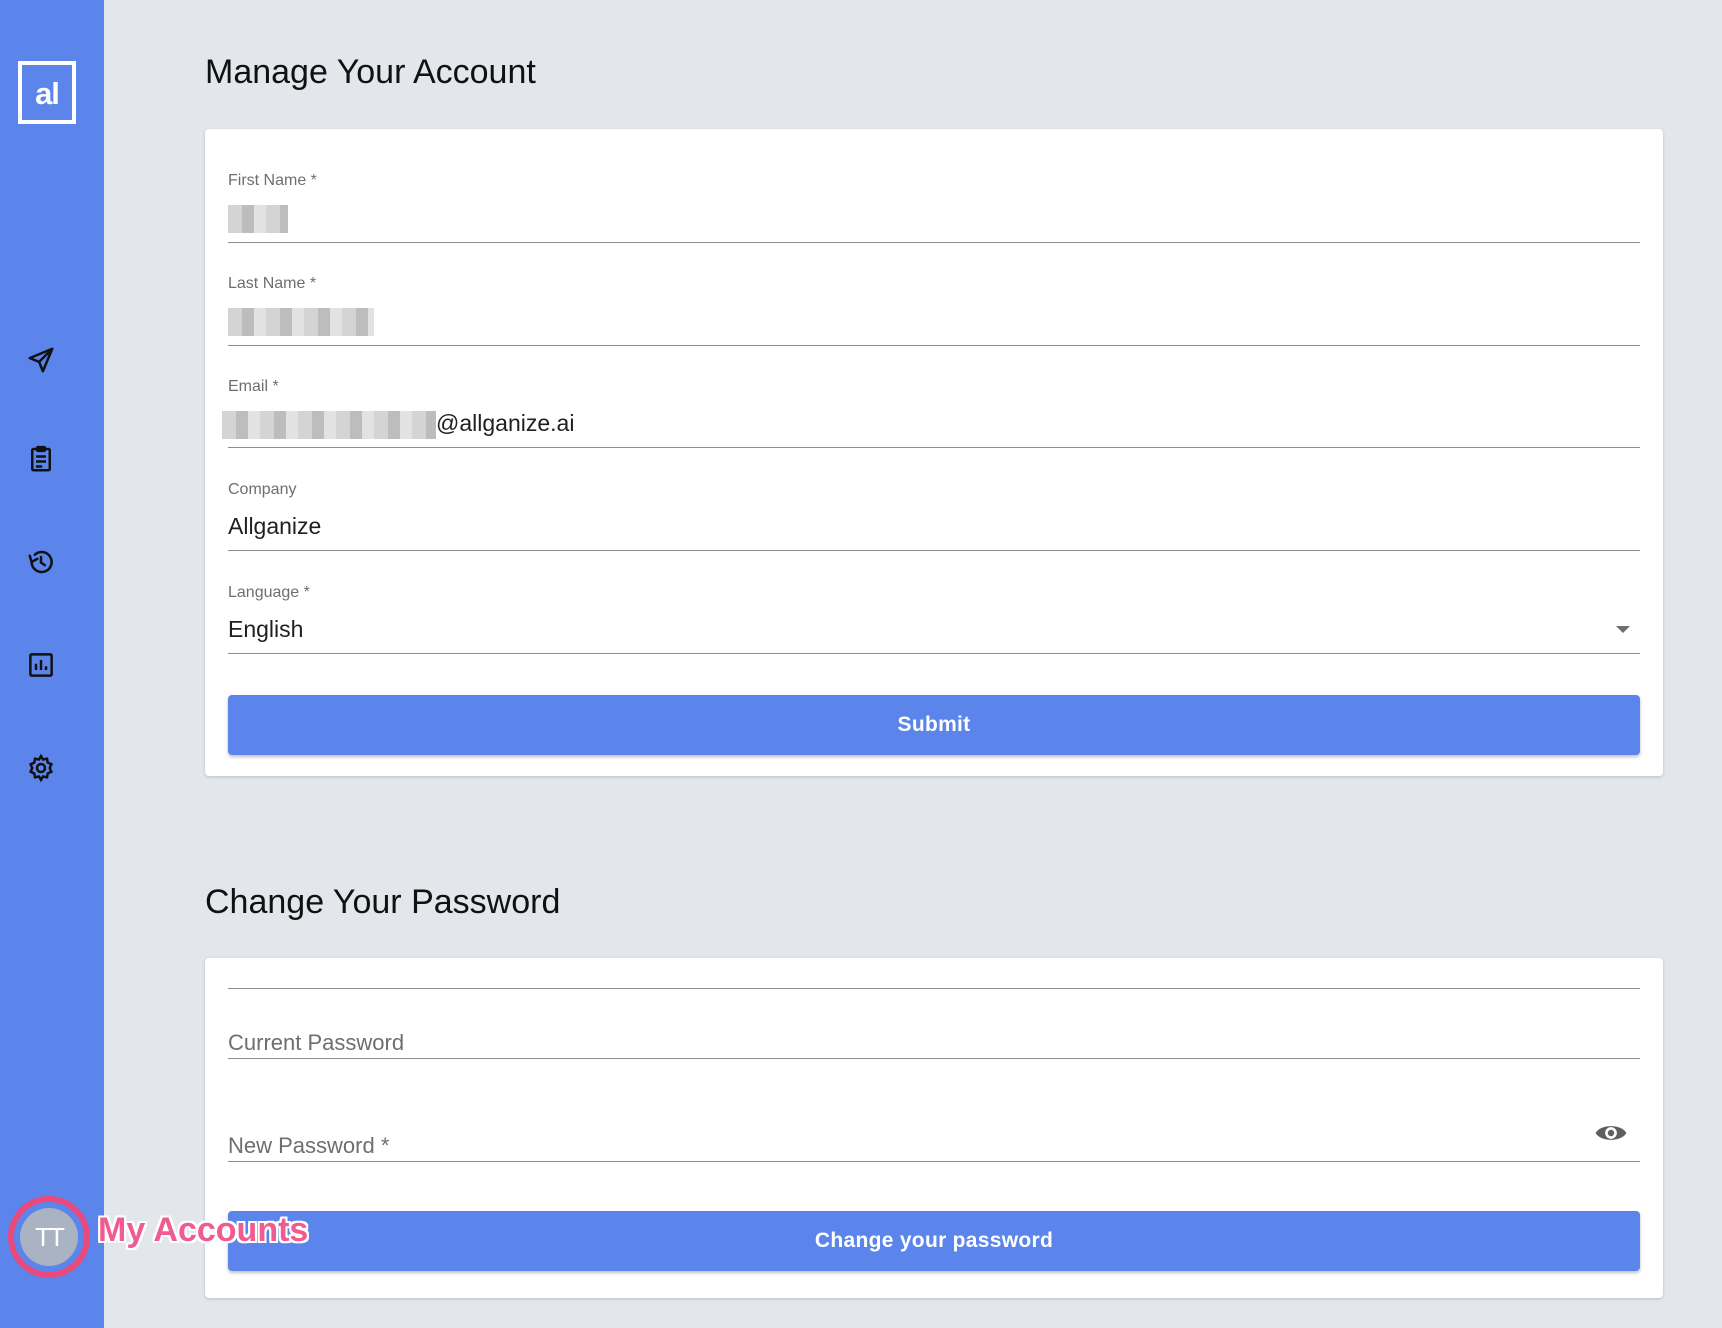 The image size is (1722, 1328). I want to click on history-icon, so click(41, 562).